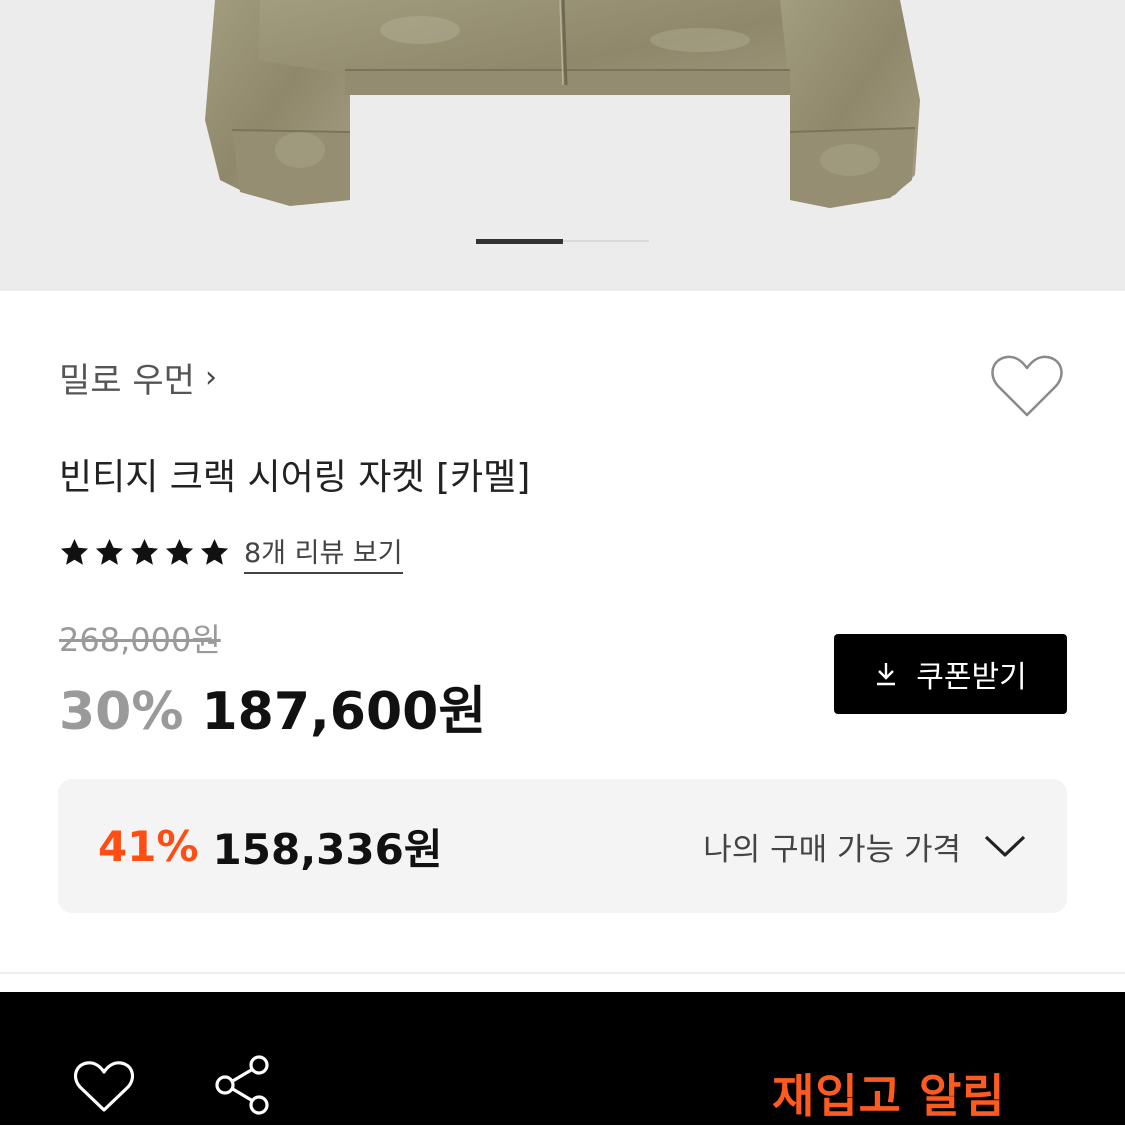 This screenshot has width=1125, height=1126. Describe the element at coordinates (886, 674) in the screenshot. I see `download-icon` at that location.